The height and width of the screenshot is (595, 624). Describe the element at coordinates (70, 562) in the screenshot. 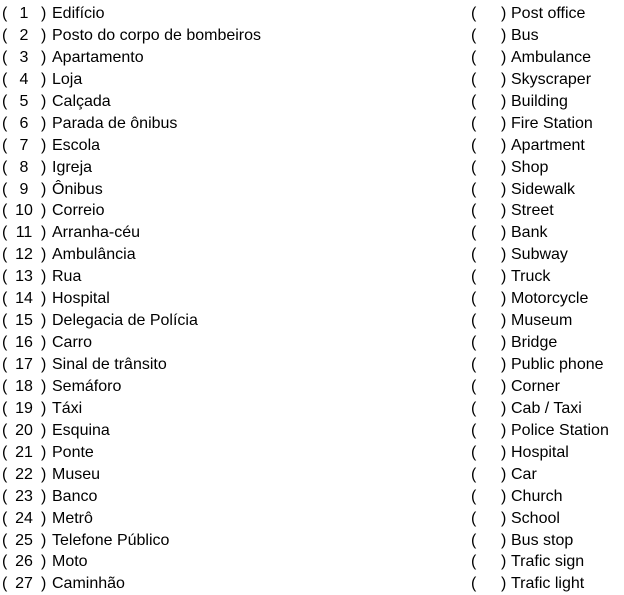

I see `portuguese-term: Moto` at that location.